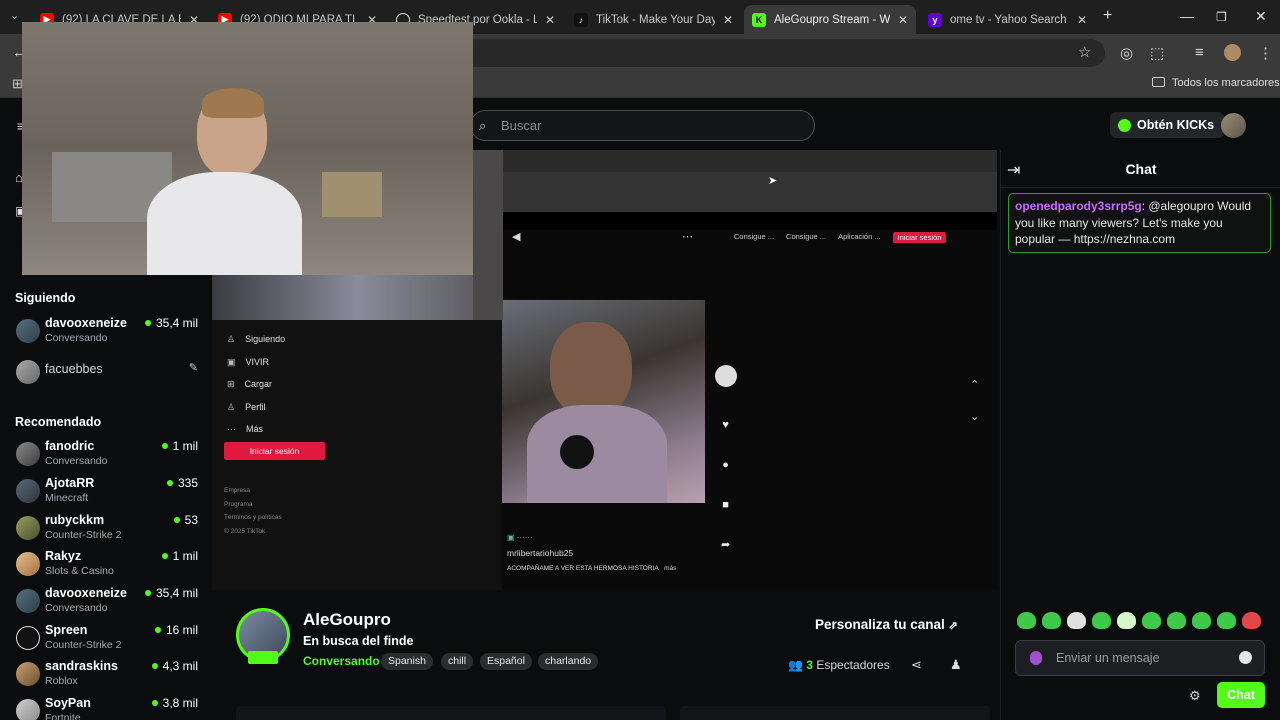  I want to click on stream-tag: Spanish, so click(407, 661).